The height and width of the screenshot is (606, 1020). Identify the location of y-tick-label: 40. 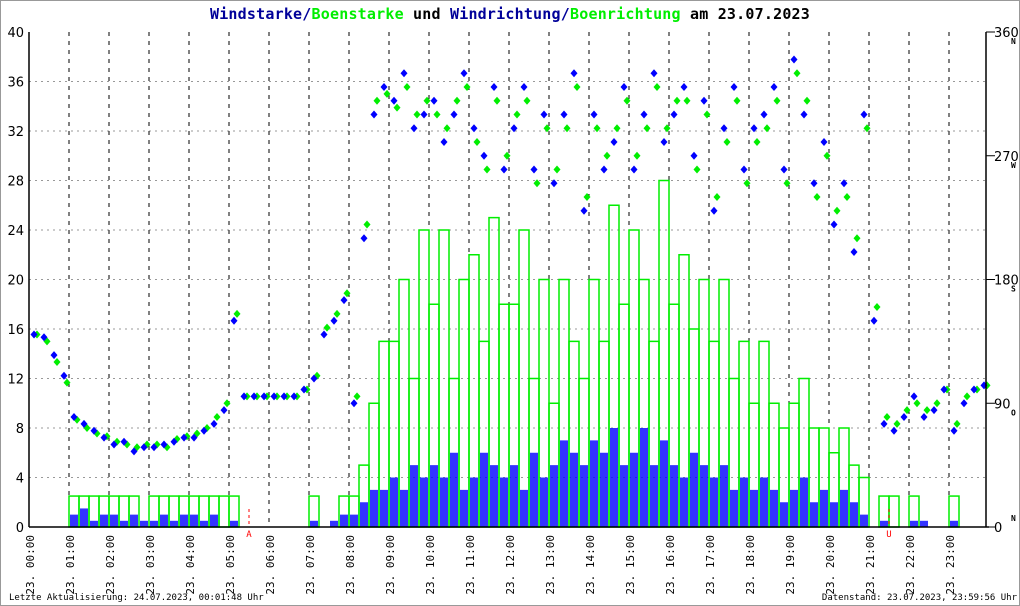
(15, 33).